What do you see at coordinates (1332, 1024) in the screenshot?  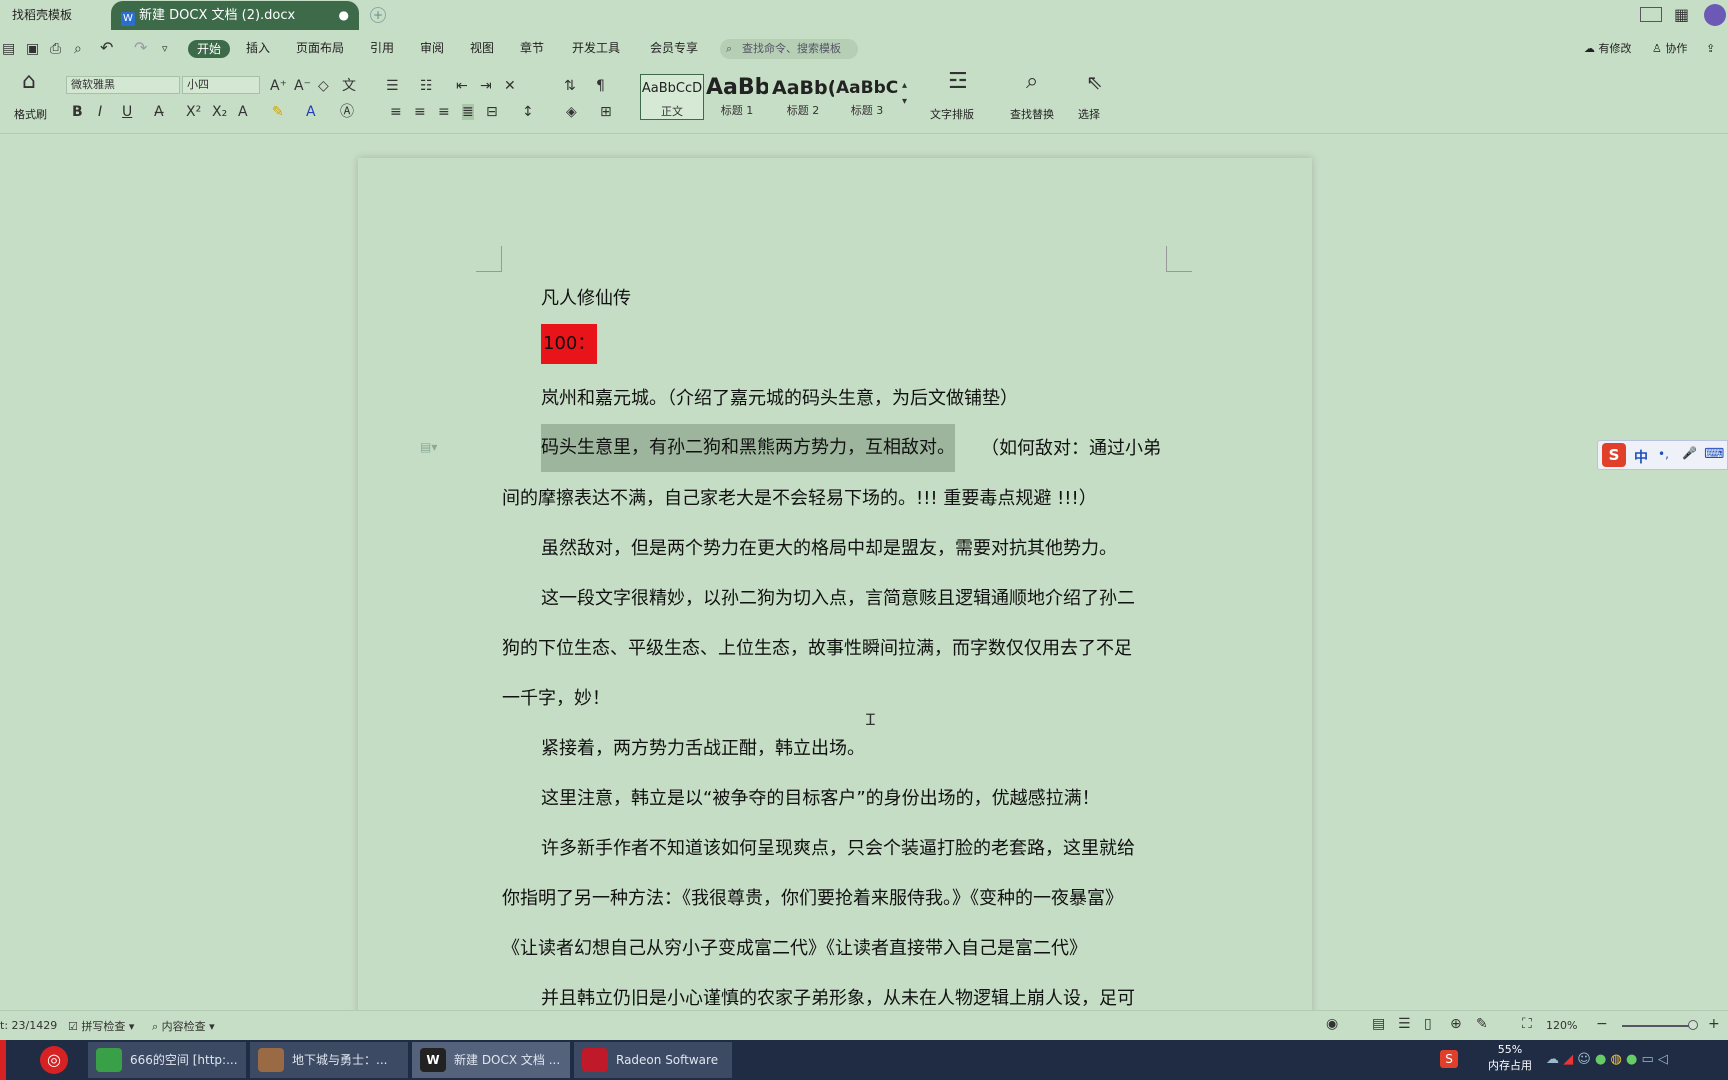 I see `eye-protection-icon: ◉` at bounding box center [1332, 1024].